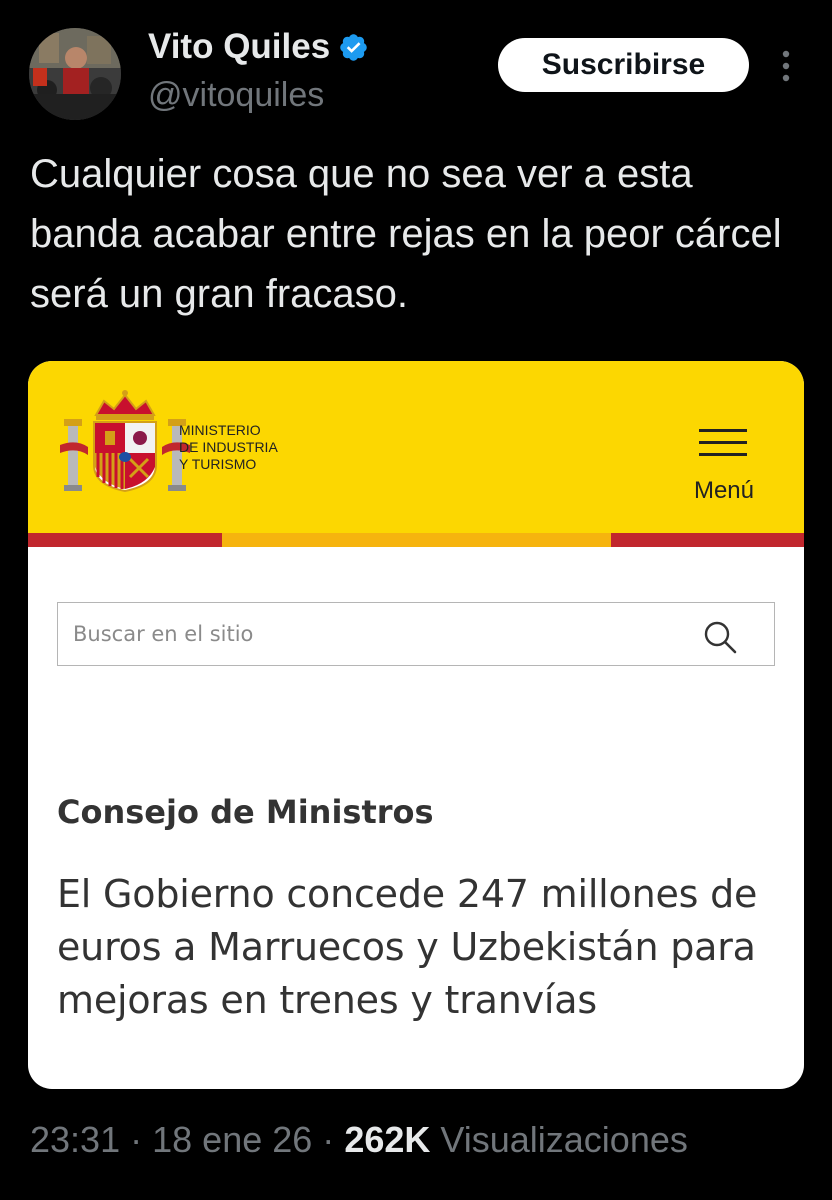  What do you see at coordinates (245, 812) in the screenshot?
I see `section-title: Consejo de Ministros` at bounding box center [245, 812].